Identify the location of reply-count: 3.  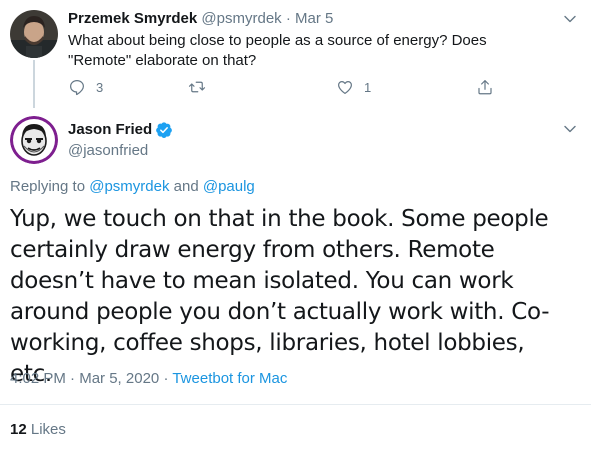
(100, 87).